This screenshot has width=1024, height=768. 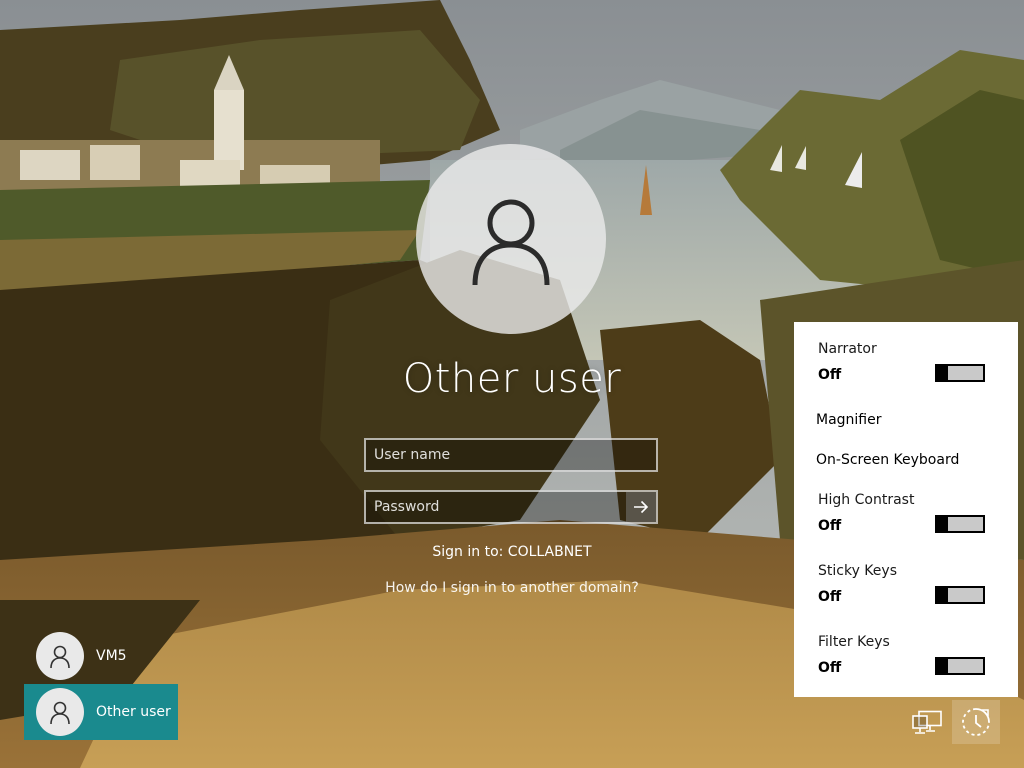 What do you see at coordinates (111, 656) in the screenshot?
I see `user-tile-label: VM5` at bounding box center [111, 656].